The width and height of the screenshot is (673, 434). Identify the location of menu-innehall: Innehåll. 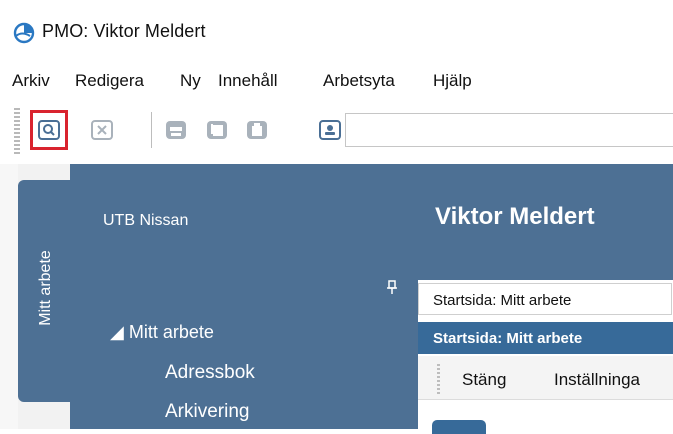
(248, 81).